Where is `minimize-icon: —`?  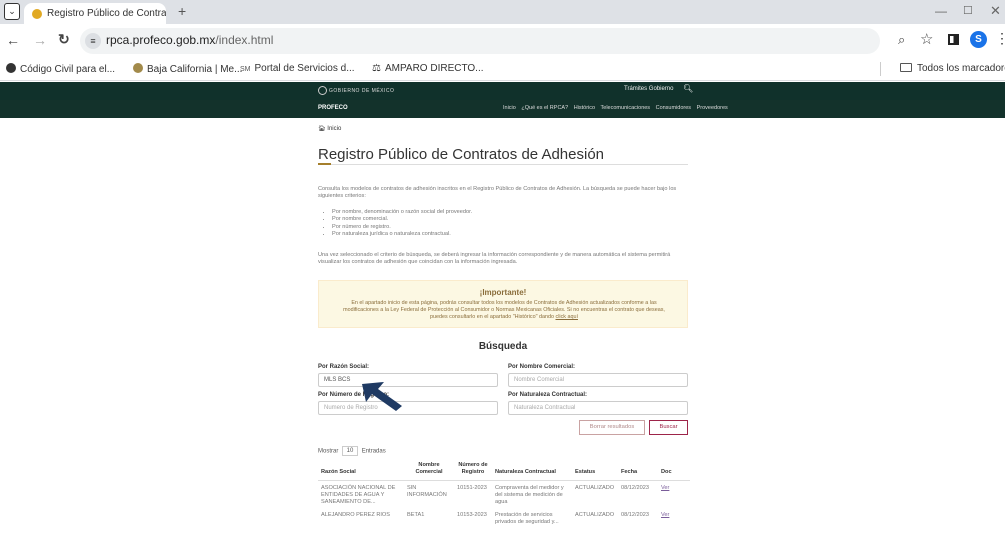
minimize-icon: — is located at coordinates (941, 11).